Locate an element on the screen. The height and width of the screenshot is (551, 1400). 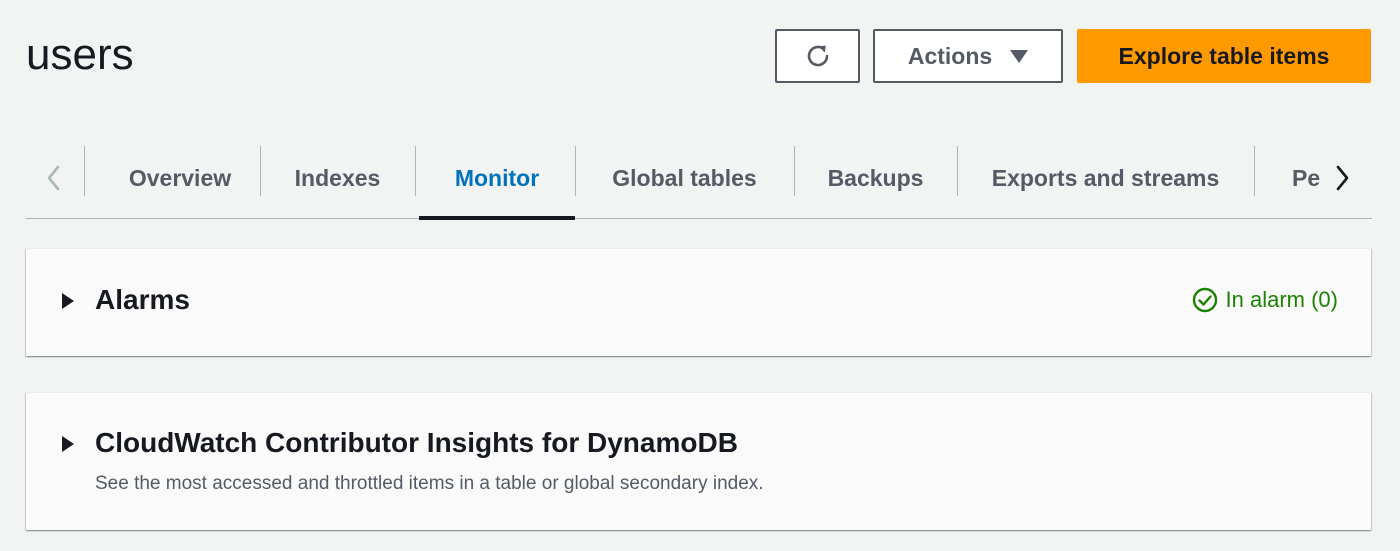
chevron-right-icon is located at coordinates (1342, 178).